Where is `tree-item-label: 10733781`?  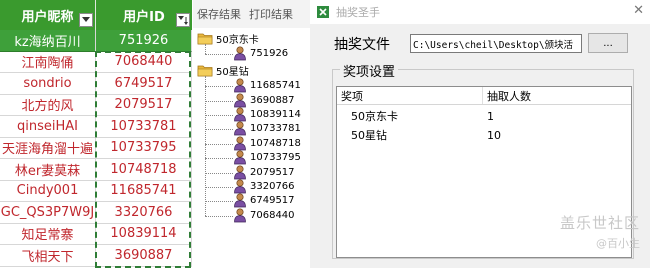 tree-item-label: 10733781 is located at coordinates (275, 129).